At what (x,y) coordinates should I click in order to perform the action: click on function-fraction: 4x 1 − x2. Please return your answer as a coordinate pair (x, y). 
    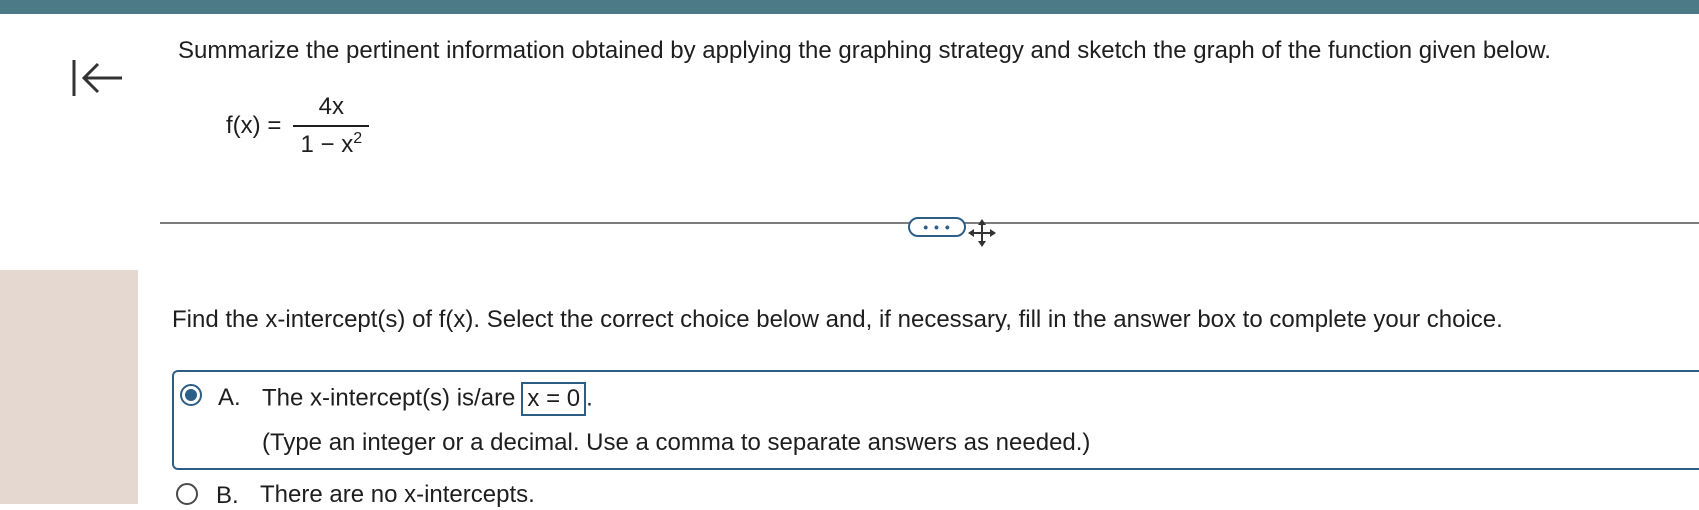
    Looking at the image, I should click on (331, 126).